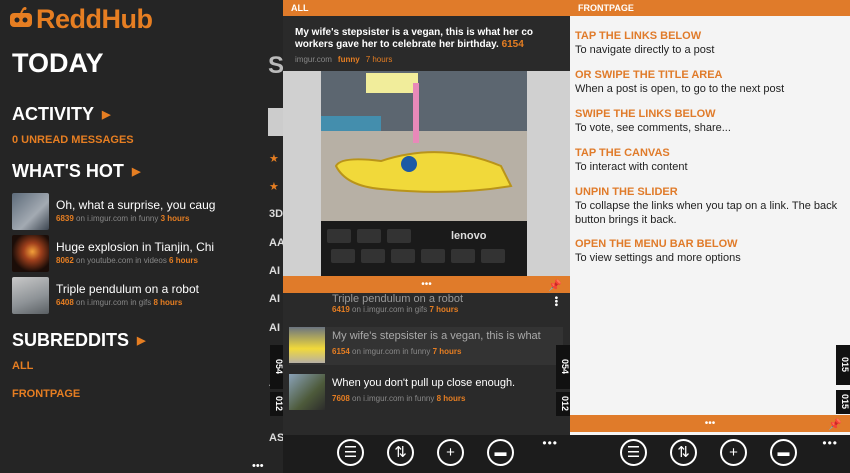  I want to click on post-domain: imgur.com, so click(313, 59).